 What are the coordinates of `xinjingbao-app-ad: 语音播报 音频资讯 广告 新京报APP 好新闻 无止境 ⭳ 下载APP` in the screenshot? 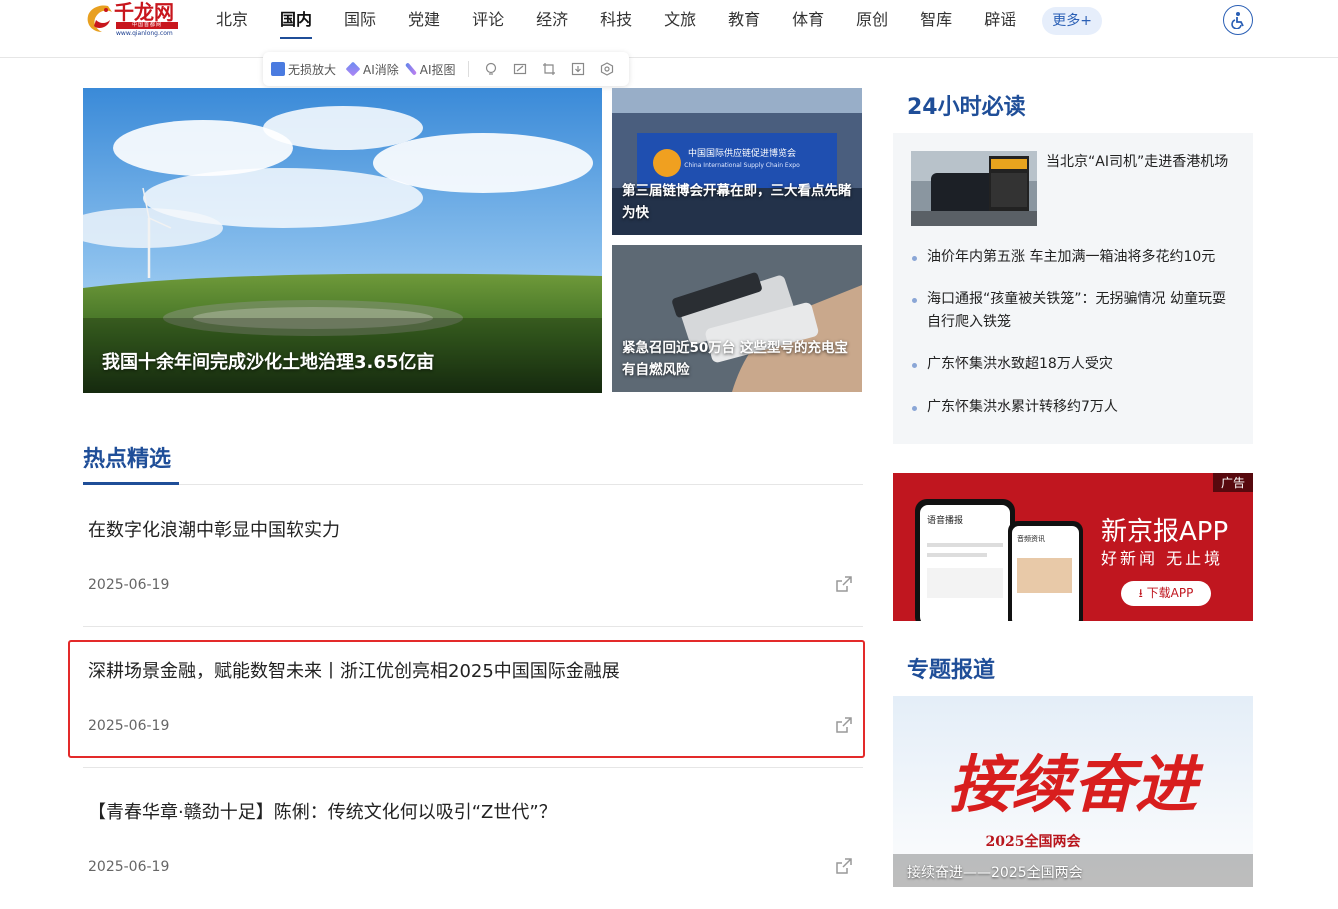 It's located at (1073, 547).